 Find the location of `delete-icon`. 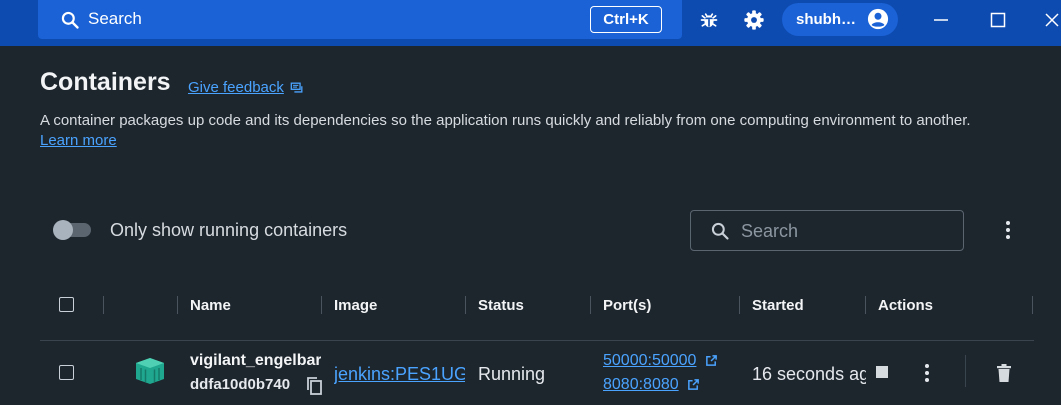

delete-icon is located at coordinates (1004, 373).